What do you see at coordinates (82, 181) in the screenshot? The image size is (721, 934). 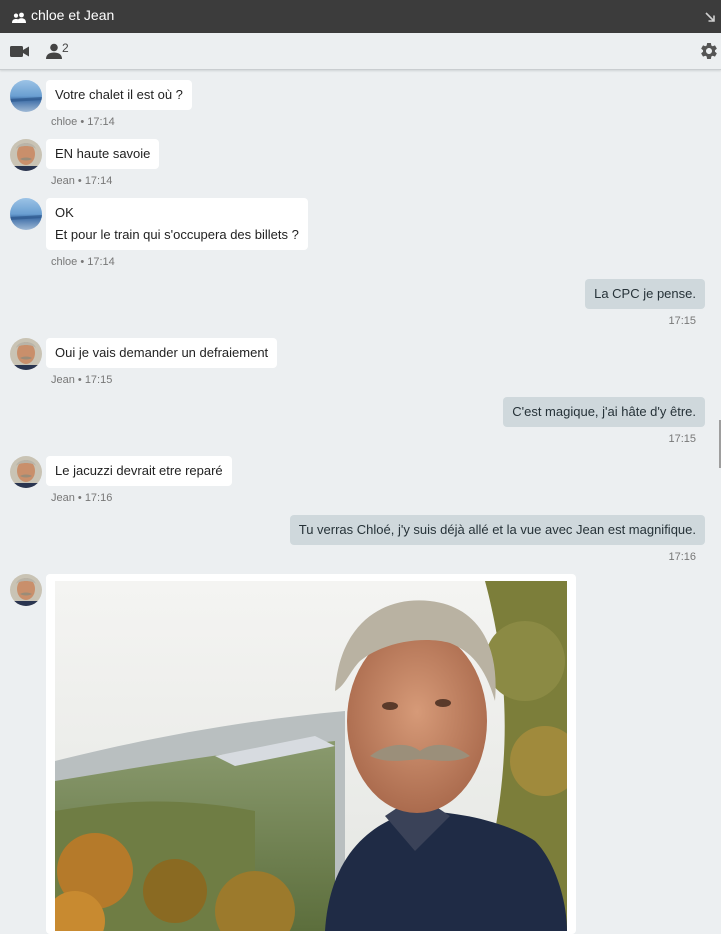 I see `message-meta: Jean • 17:14` at bounding box center [82, 181].